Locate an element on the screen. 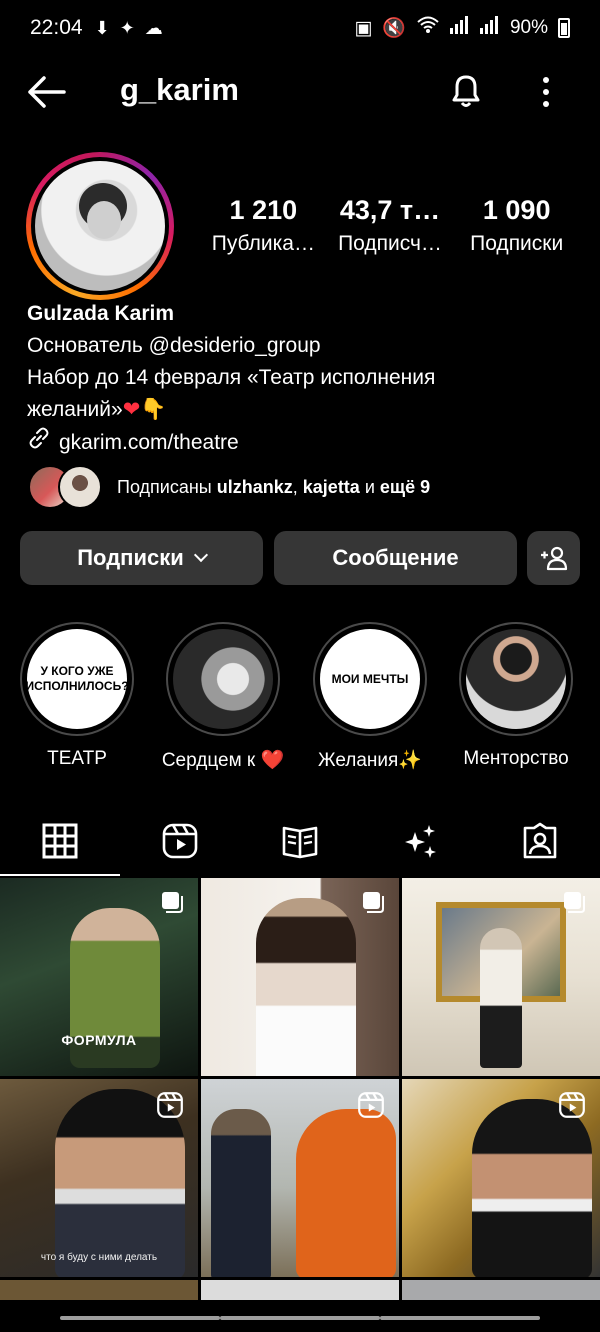 This screenshot has height=1332, width=600. guides-icon is located at coordinates (300, 842).